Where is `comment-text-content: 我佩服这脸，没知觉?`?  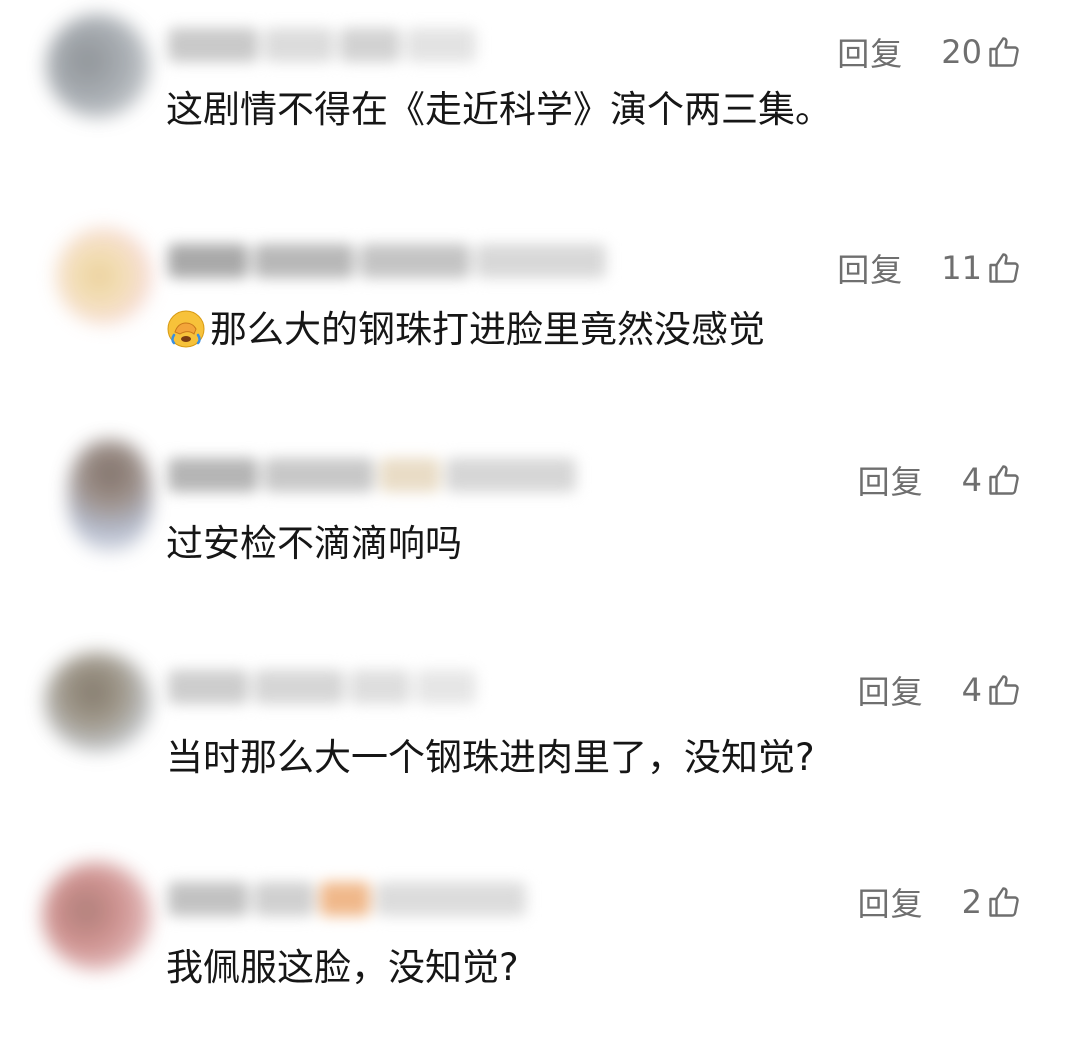 comment-text-content: 我佩服这脸，没知觉? is located at coordinates (342, 967).